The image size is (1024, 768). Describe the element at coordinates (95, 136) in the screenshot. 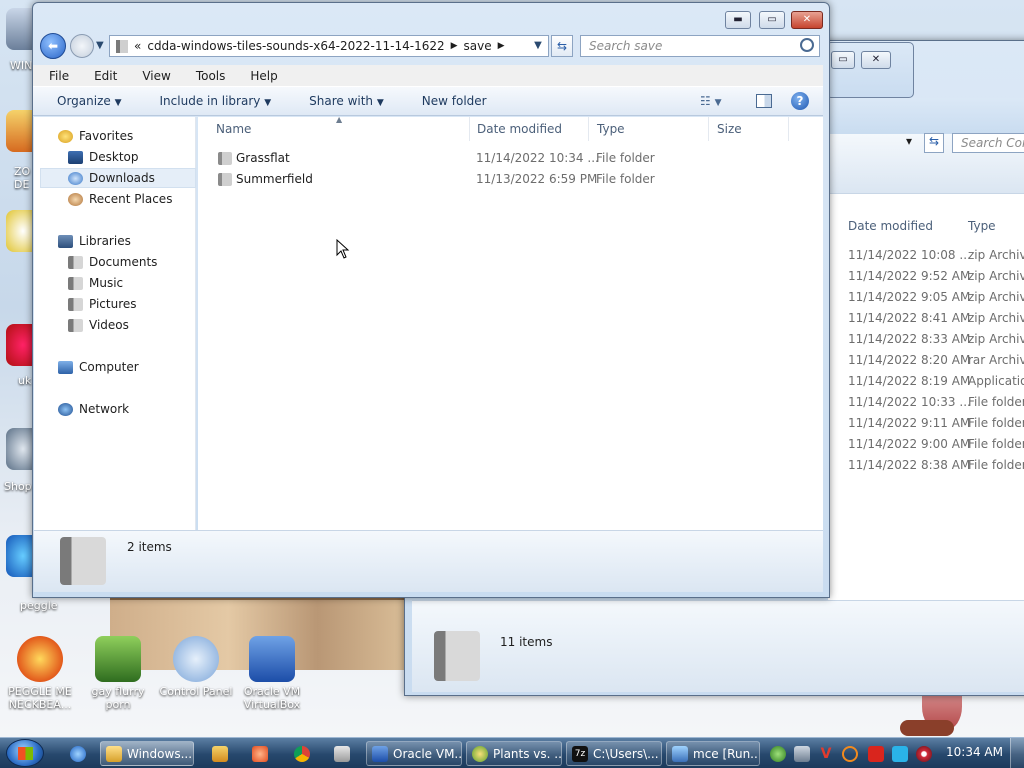

I see `nav-favorites: Favorites` at that location.